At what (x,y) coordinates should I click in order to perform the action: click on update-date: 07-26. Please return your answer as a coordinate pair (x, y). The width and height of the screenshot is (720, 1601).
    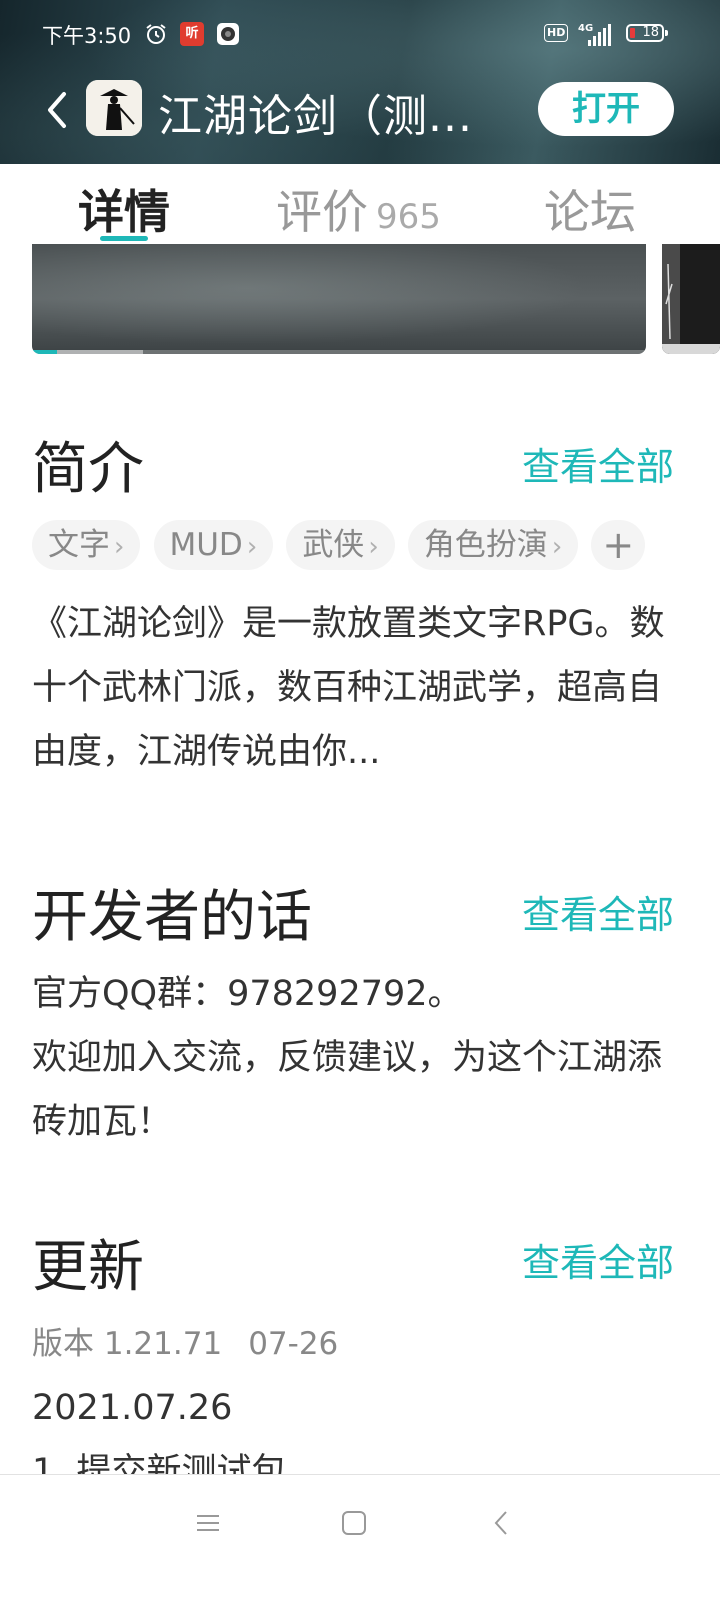
    Looking at the image, I should click on (293, 1344).